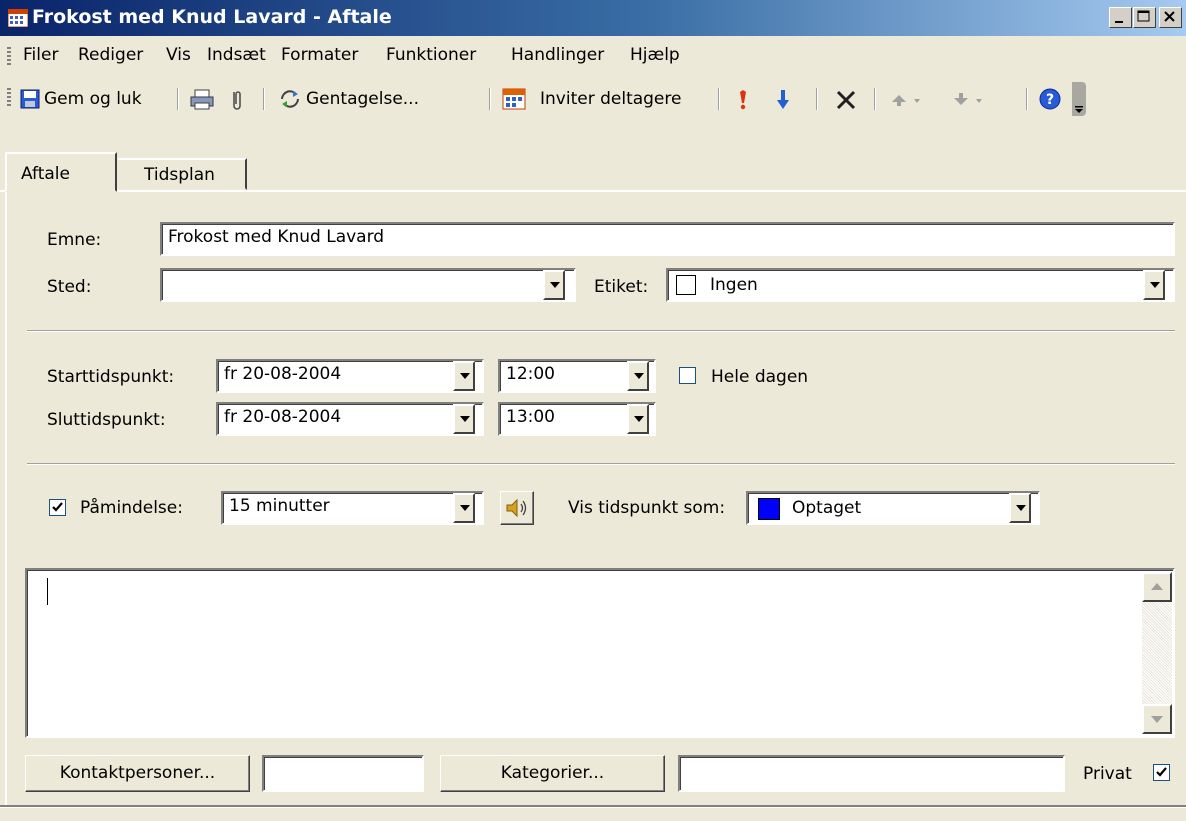 Image resolution: width=1186 pixels, height=821 pixels. What do you see at coordinates (9, 56) in the screenshot?
I see `menubar-grip` at bounding box center [9, 56].